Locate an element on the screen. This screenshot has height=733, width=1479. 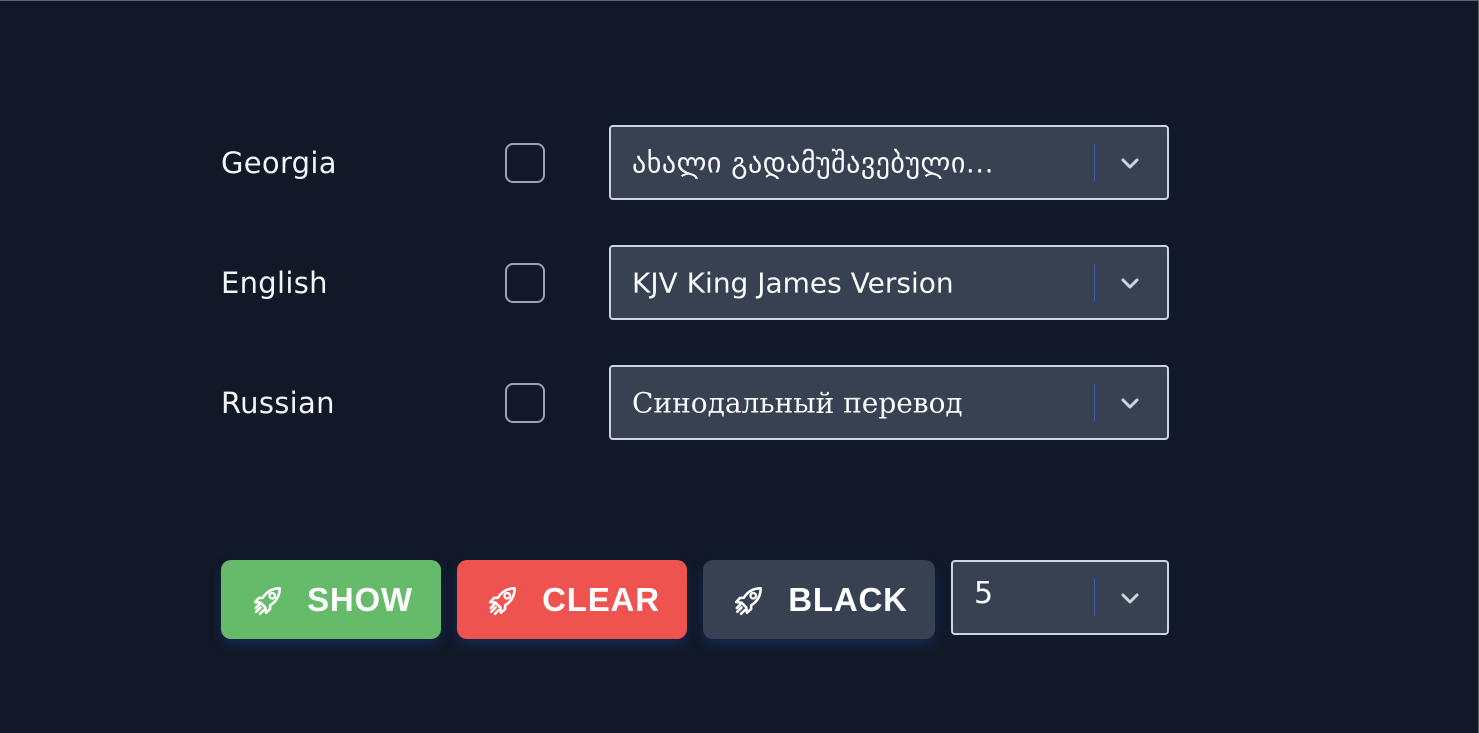
checkbox-georgia is located at coordinates (525, 163).